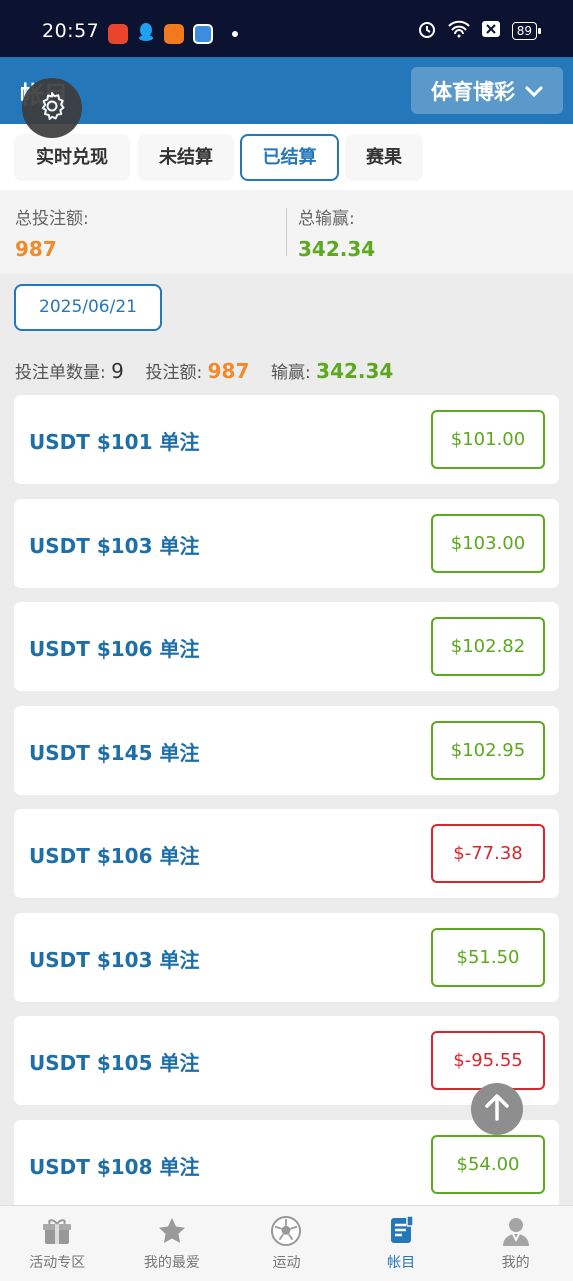 The image size is (573, 1281). Describe the element at coordinates (534, 91) in the screenshot. I see `chevron-down-icon` at that location.